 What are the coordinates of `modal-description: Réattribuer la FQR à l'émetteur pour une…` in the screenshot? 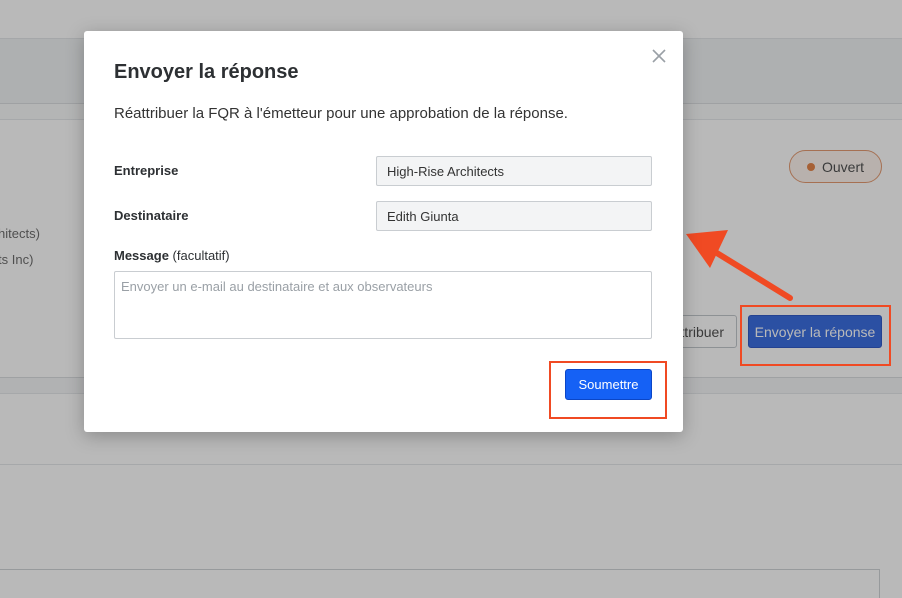 It's located at (341, 113).